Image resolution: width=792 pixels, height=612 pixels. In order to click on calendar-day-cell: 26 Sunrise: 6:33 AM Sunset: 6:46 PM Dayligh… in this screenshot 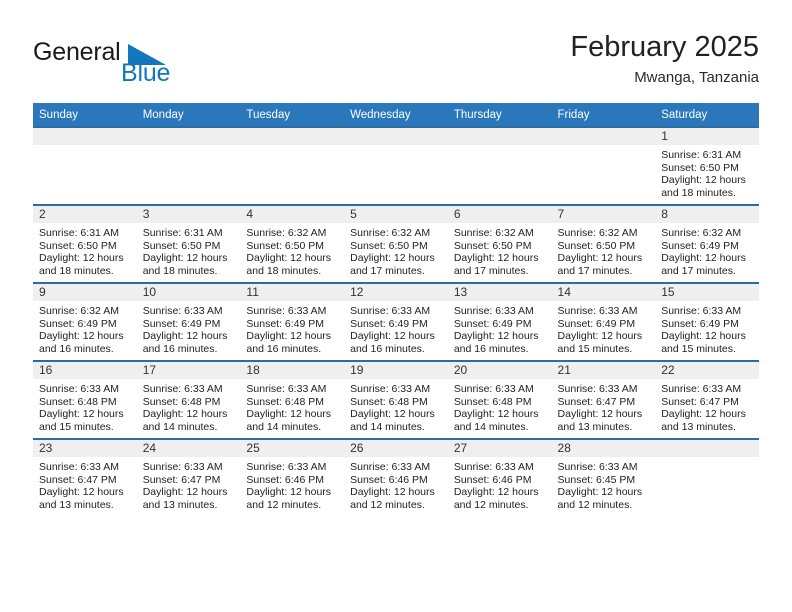, I will do `click(396, 477)`.